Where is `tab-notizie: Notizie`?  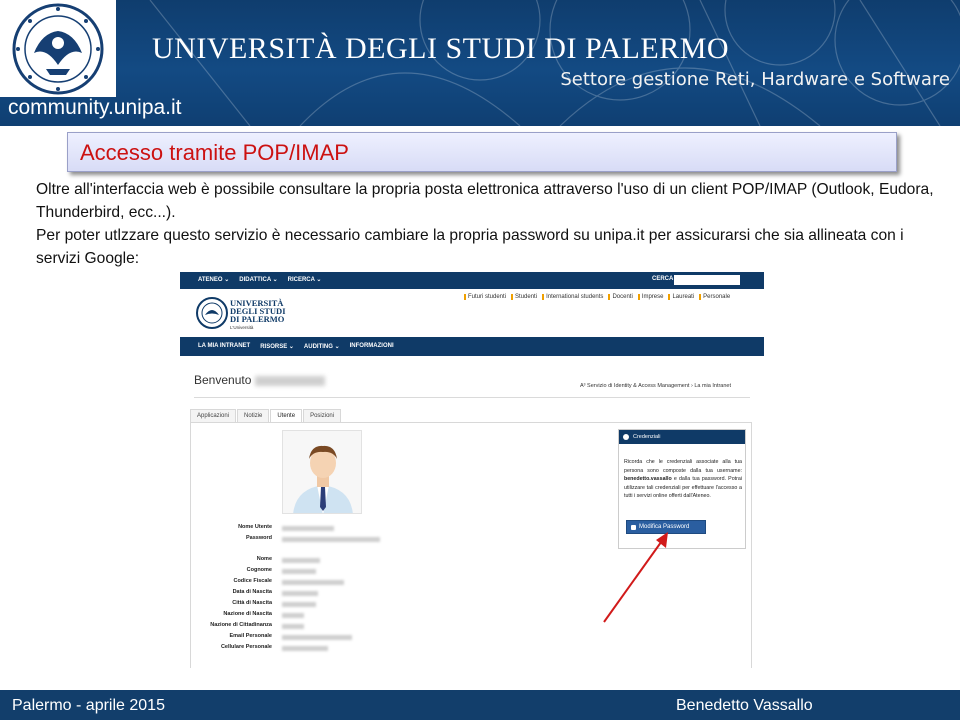 tab-notizie: Notizie is located at coordinates (253, 415).